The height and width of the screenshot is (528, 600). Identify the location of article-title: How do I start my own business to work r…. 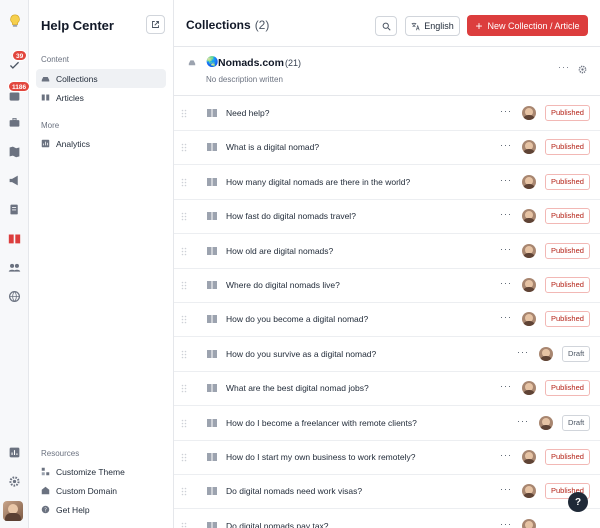
(320, 457).